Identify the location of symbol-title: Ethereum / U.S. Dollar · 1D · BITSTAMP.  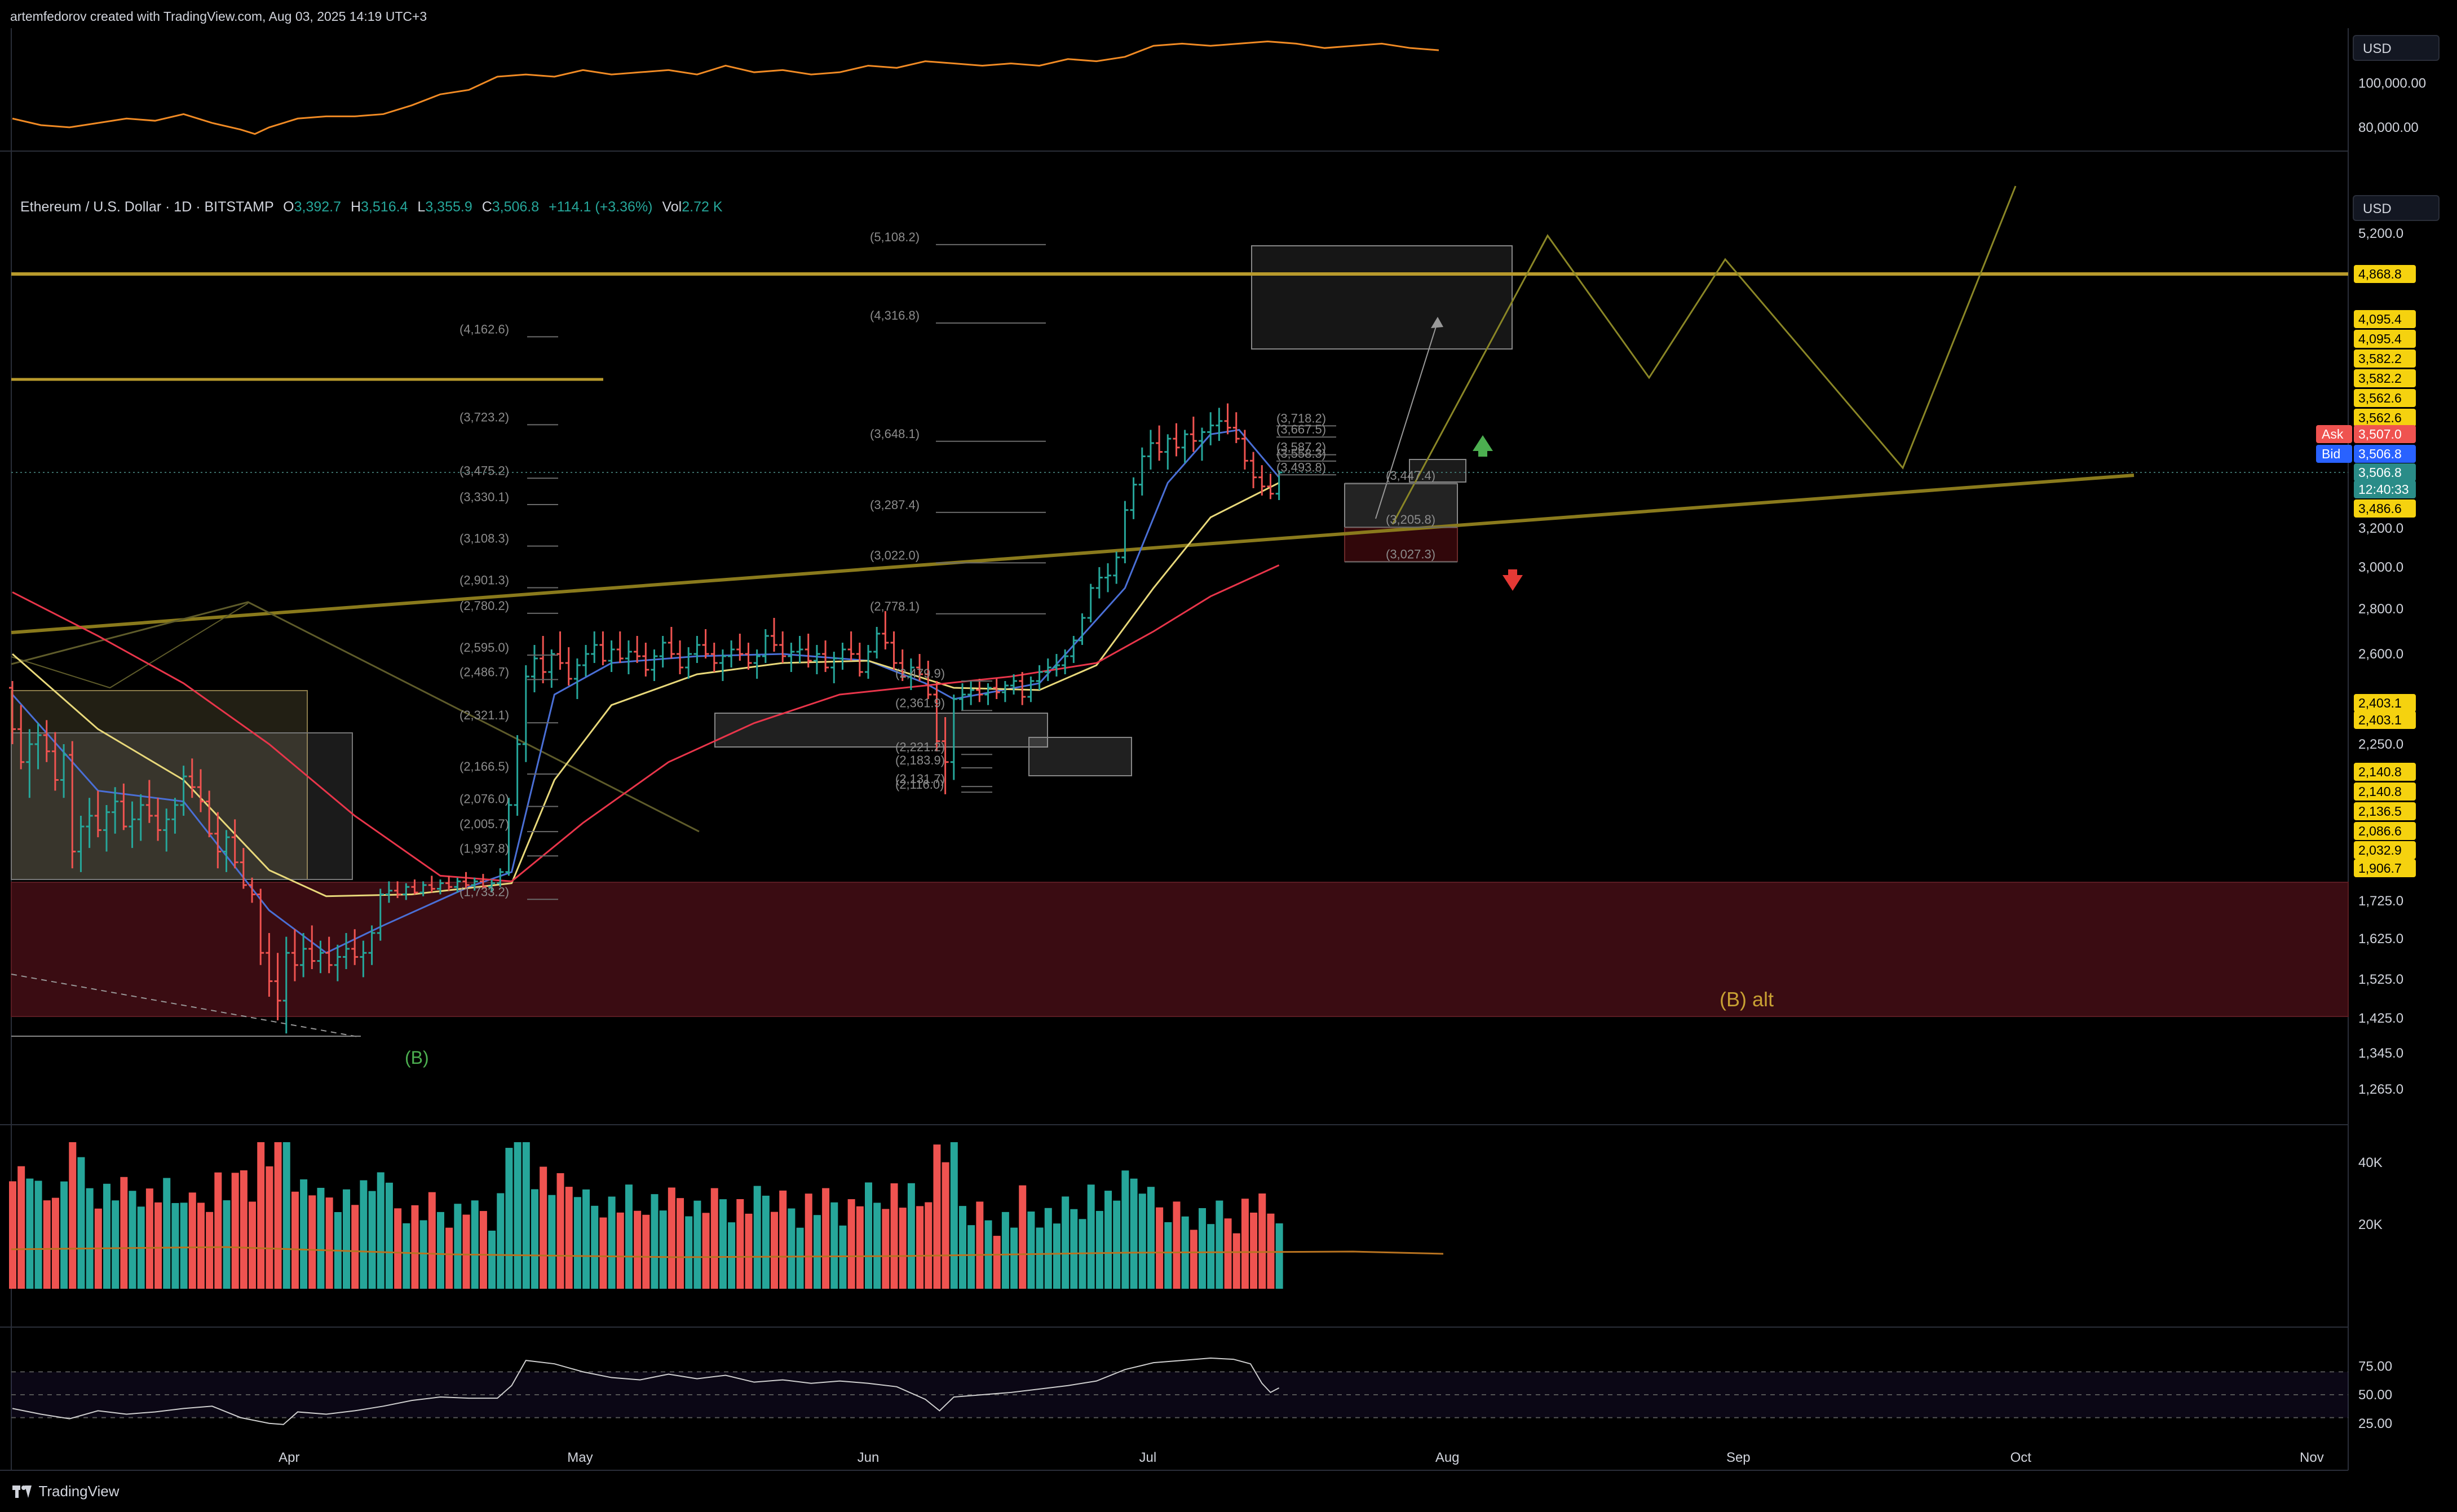
(146, 207).